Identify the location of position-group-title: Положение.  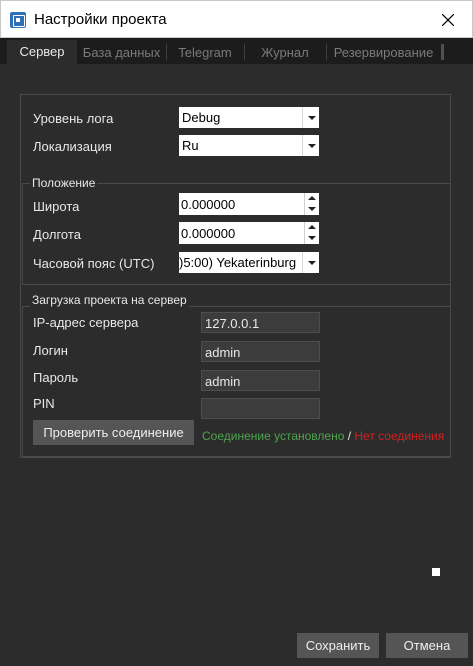
(64, 183).